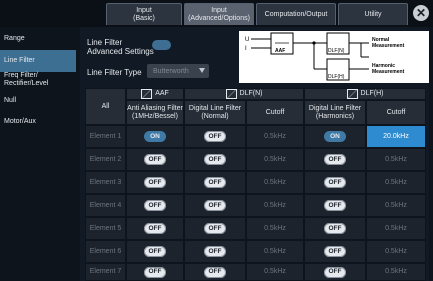 This screenshot has width=433, height=281. What do you see at coordinates (38, 101) in the screenshot?
I see `sidebar-item-null: Null` at bounding box center [38, 101].